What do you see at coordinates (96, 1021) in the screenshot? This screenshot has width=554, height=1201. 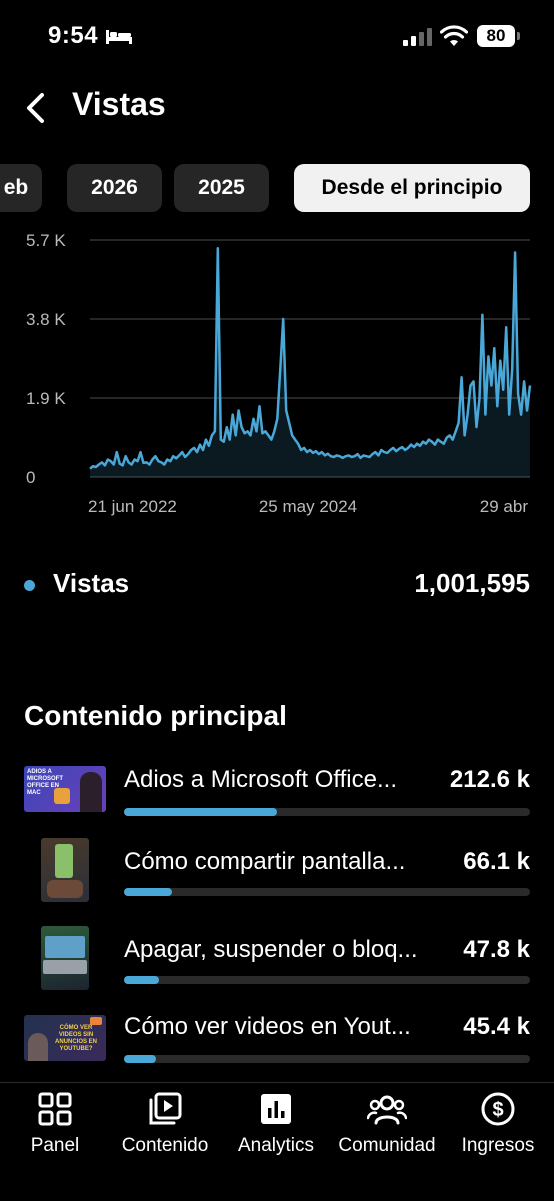 I see `youtube-logo-icon` at bounding box center [96, 1021].